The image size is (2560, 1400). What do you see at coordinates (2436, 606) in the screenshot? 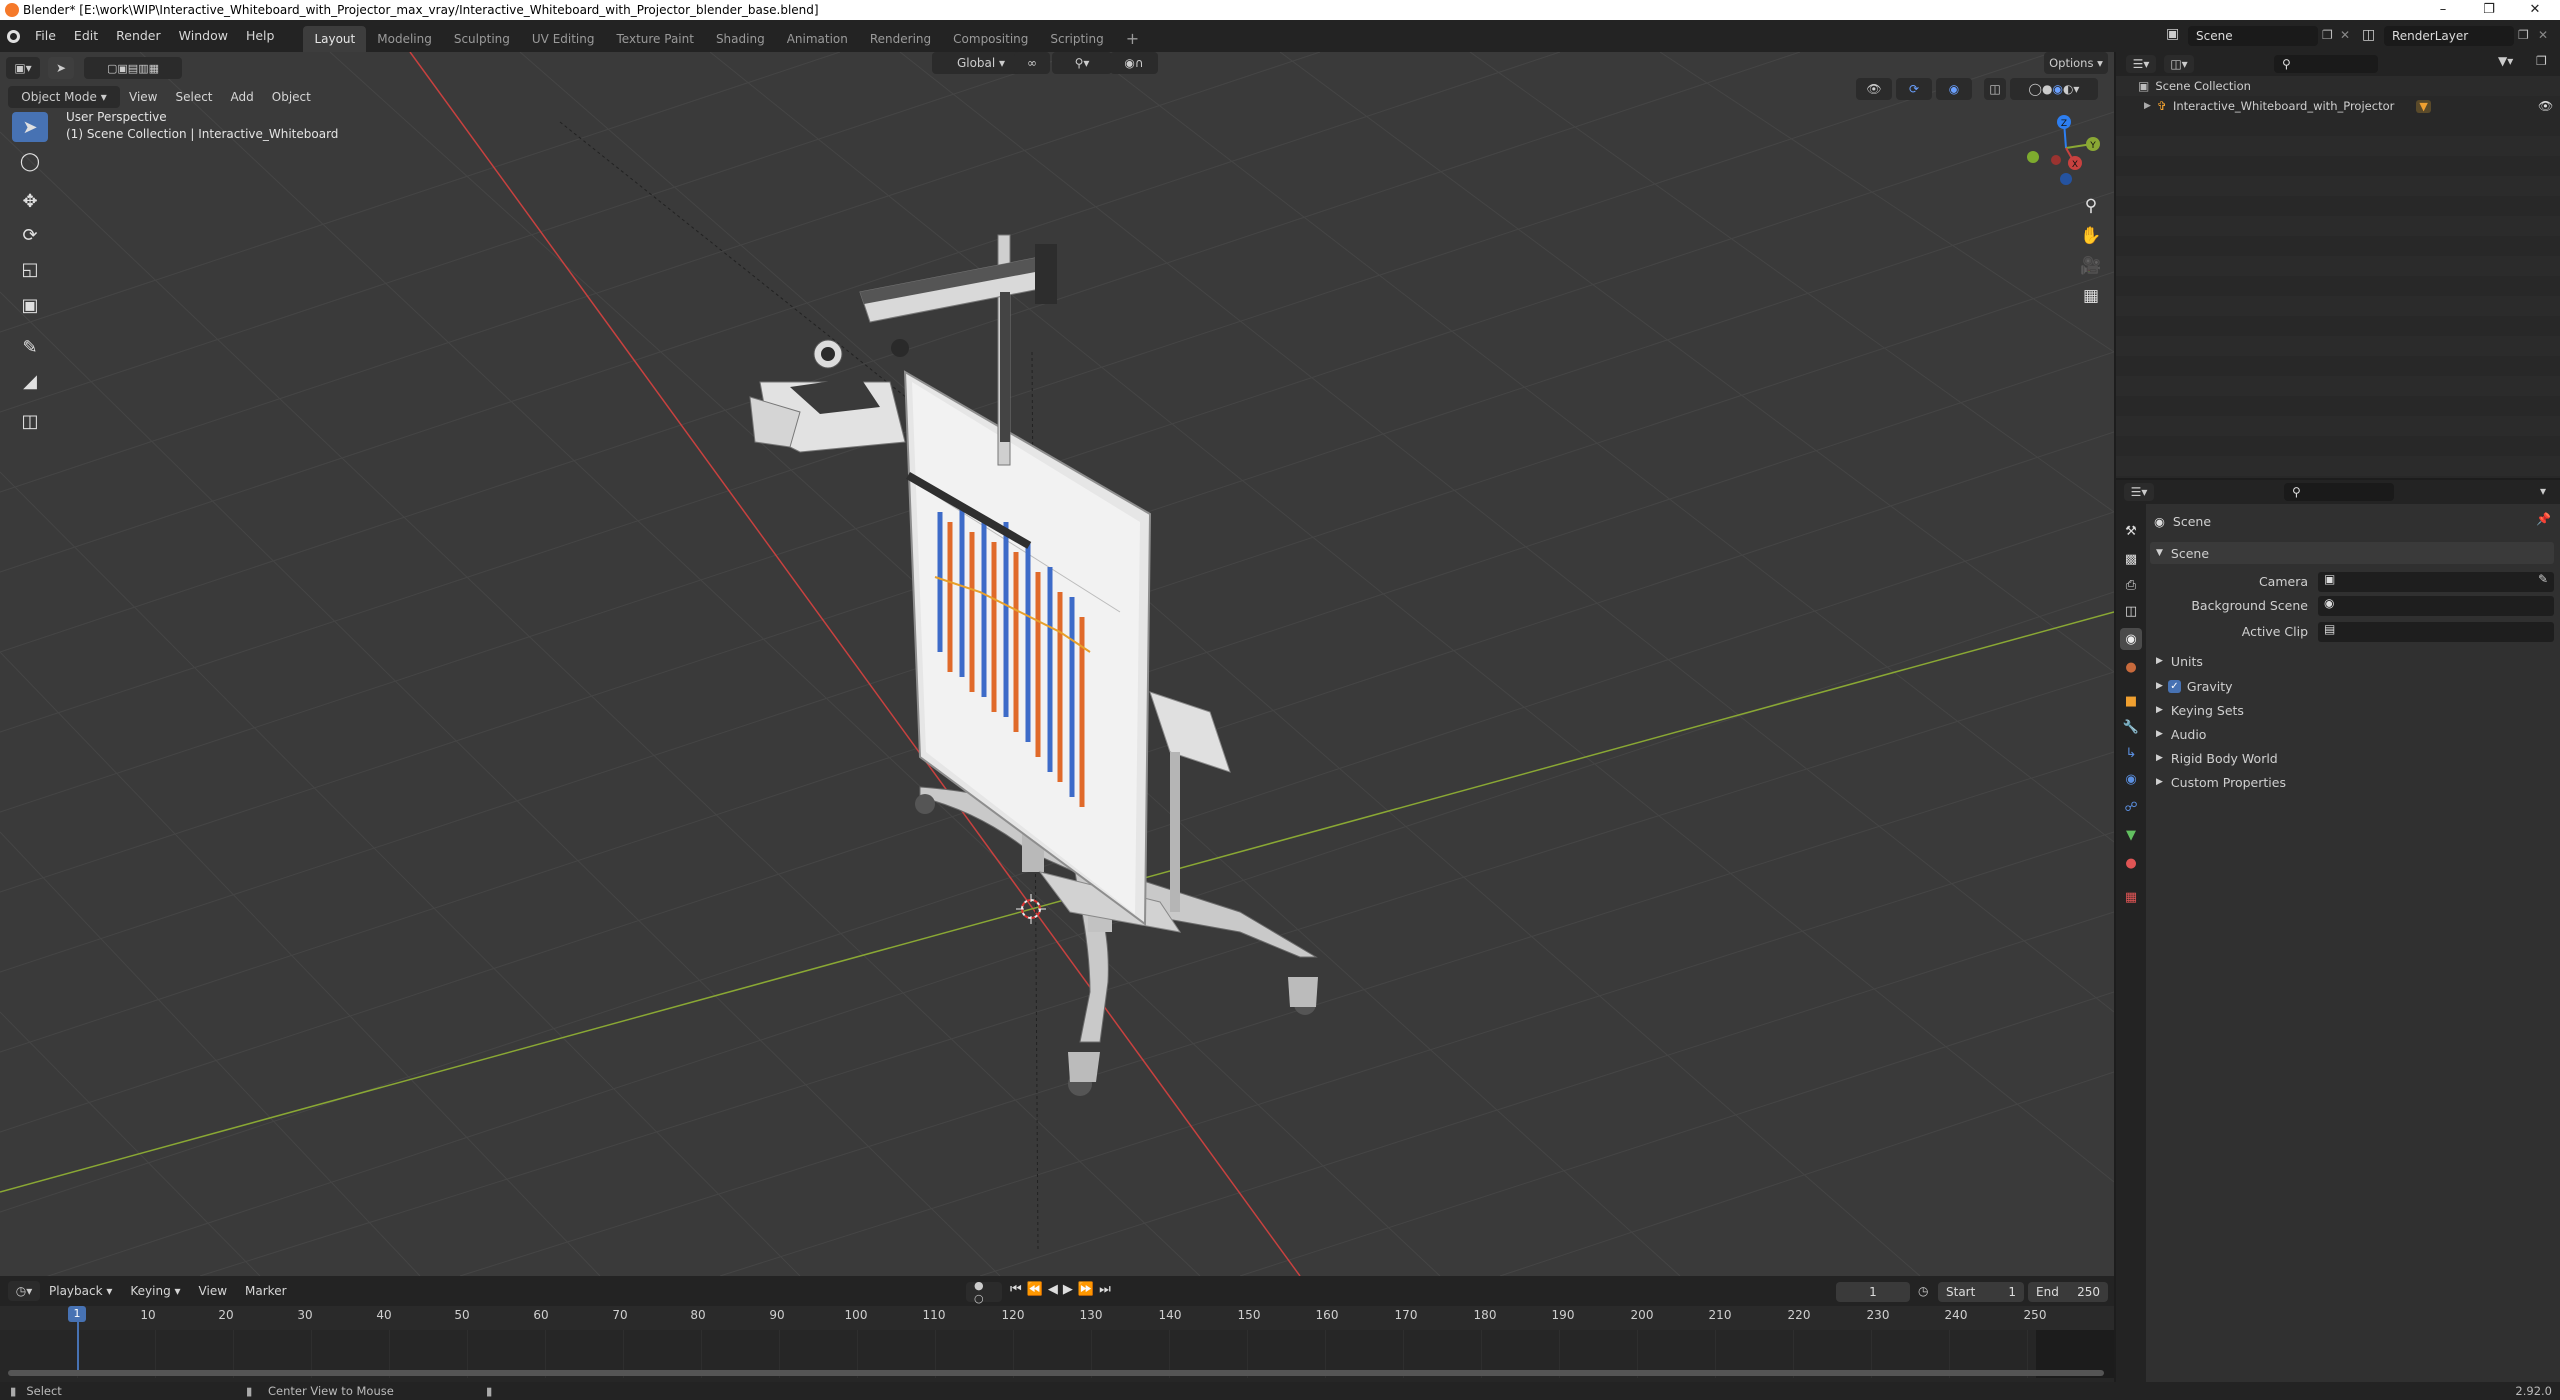
I see `background-scene-field: ◉` at bounding box center [2436, 606].